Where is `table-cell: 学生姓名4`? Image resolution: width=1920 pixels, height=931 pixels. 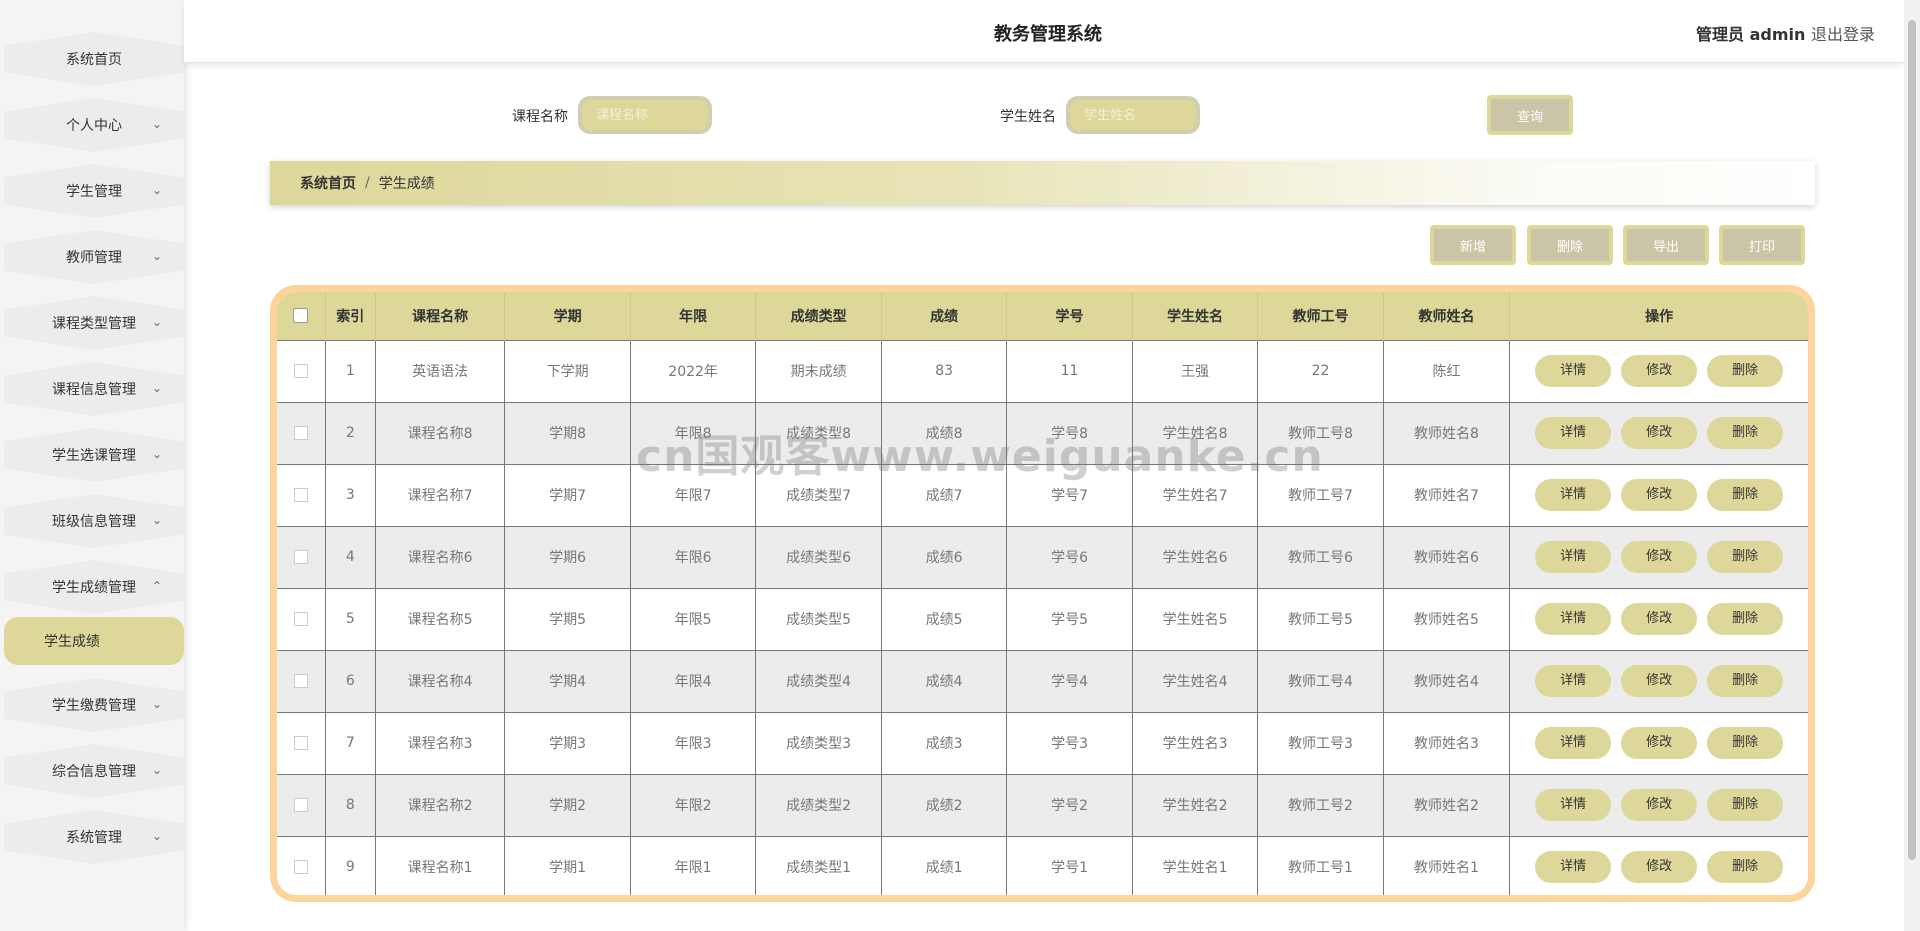
table-cell: 学生姓名4 is located at coordinates (1195, 681).